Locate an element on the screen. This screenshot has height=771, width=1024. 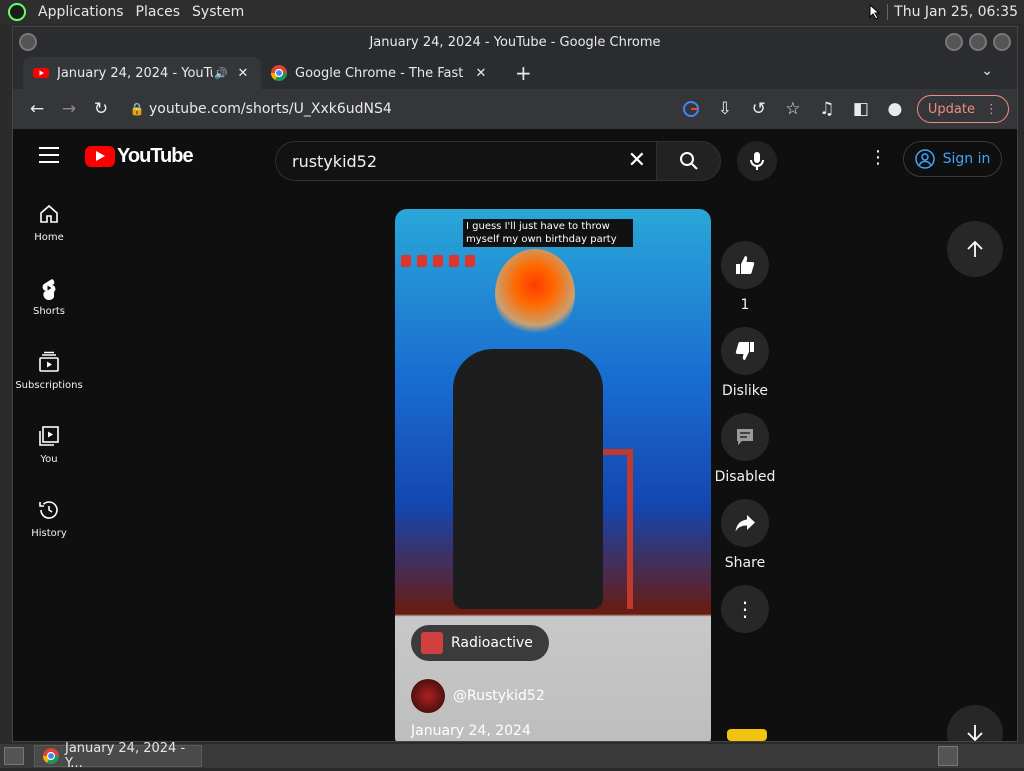
sign-in-button: Sign in is located at coordinates (952, 159).